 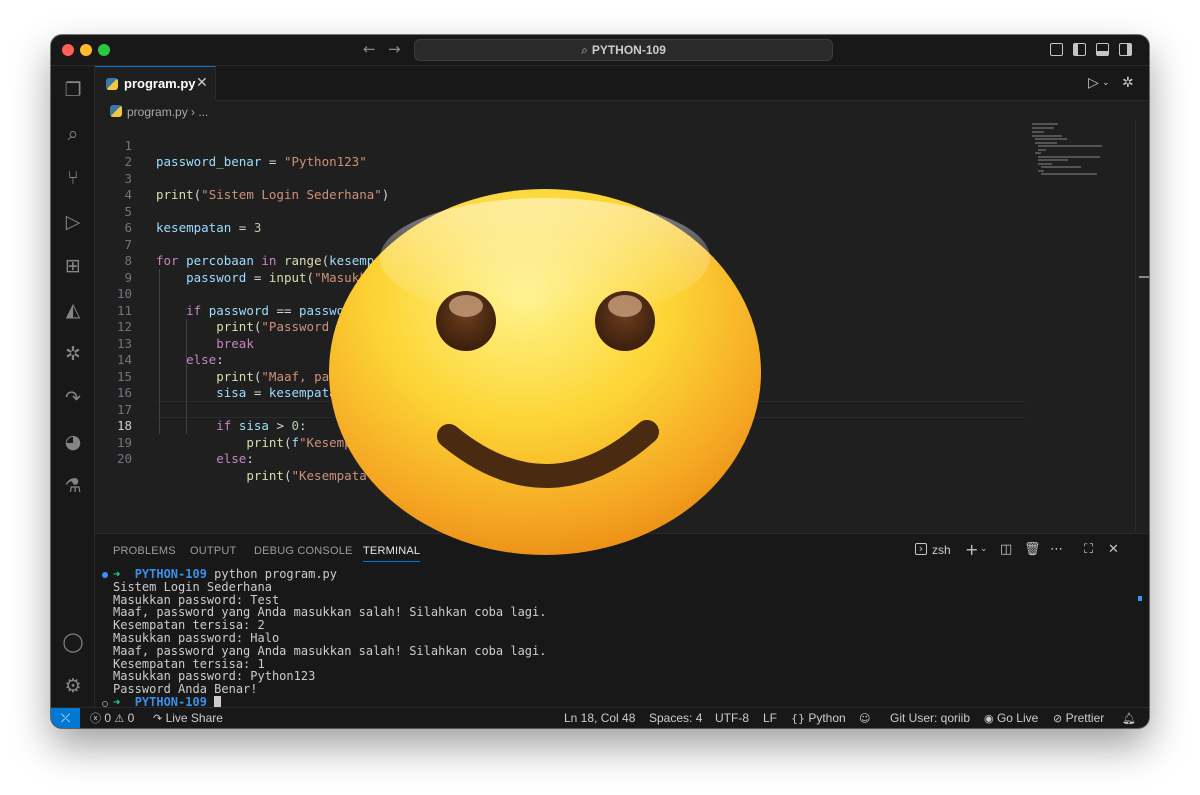 I want to click on live-share-status: ↷ Live Share, so click(x=188, y=718).